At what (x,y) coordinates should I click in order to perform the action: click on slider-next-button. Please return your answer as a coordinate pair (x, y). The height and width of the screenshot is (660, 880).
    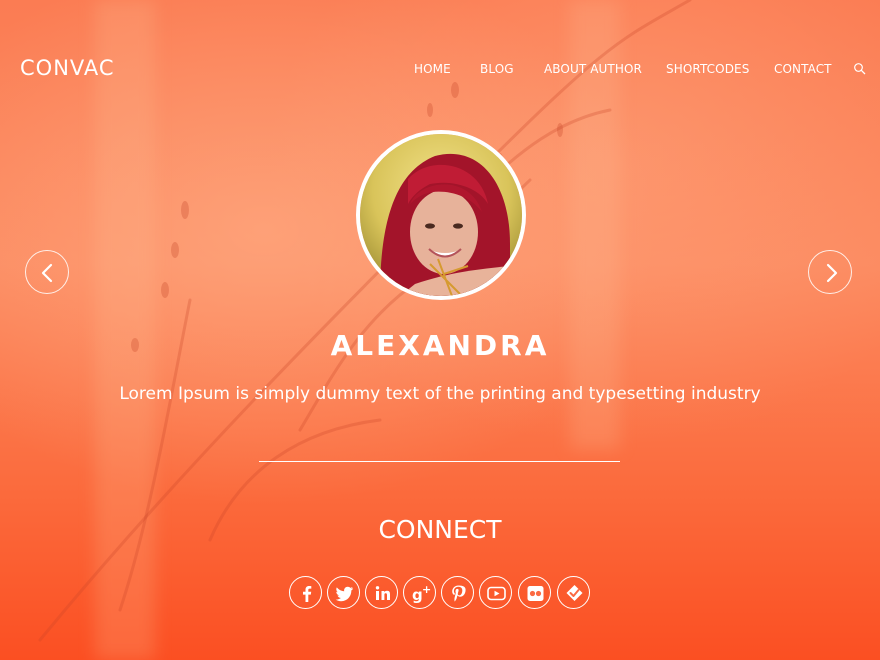
    Looking at the image, I should click on (830, 272).